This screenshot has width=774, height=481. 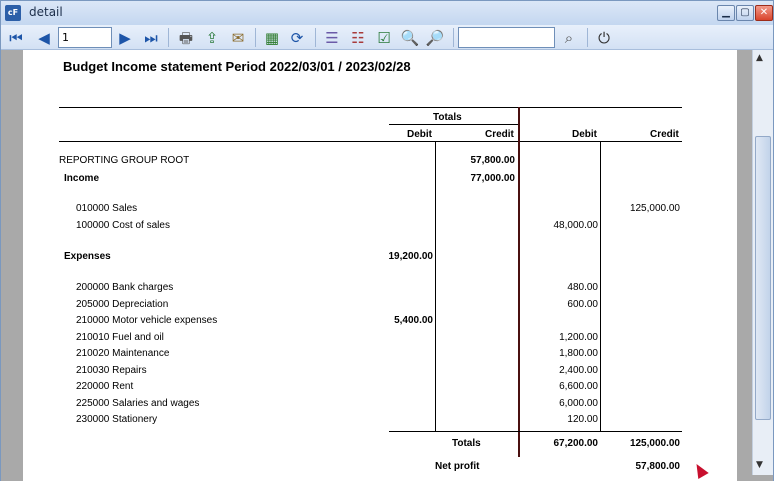 What do you see at coordinates (125, 38) in the screenshot?
I see `next-page-icon: ▶` at bounding box center [125, 38].